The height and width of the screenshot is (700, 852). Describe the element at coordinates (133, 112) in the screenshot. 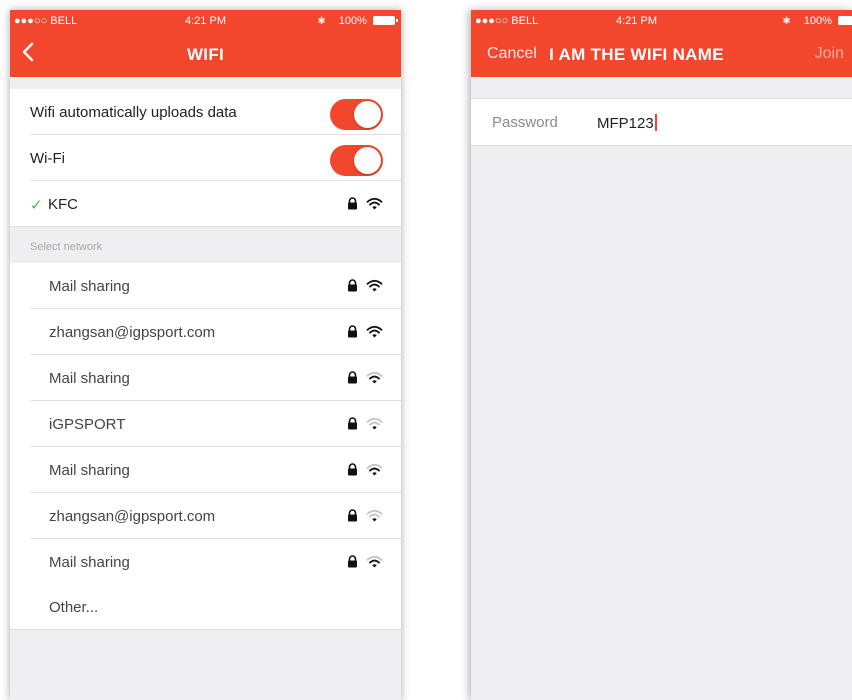

I see `auto-upload-label: Wifi automatically uploads data` at that location.